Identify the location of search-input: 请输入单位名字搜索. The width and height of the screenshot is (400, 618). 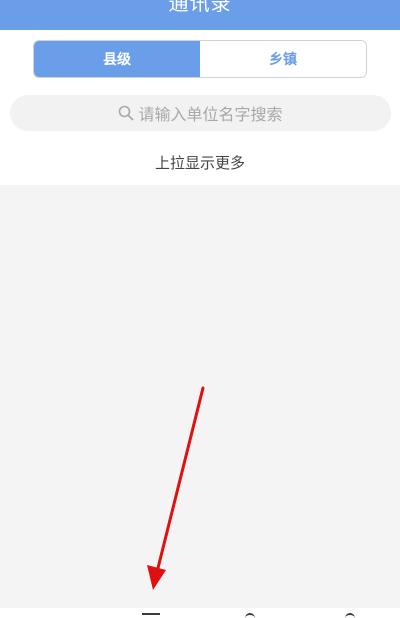
(200, 113).